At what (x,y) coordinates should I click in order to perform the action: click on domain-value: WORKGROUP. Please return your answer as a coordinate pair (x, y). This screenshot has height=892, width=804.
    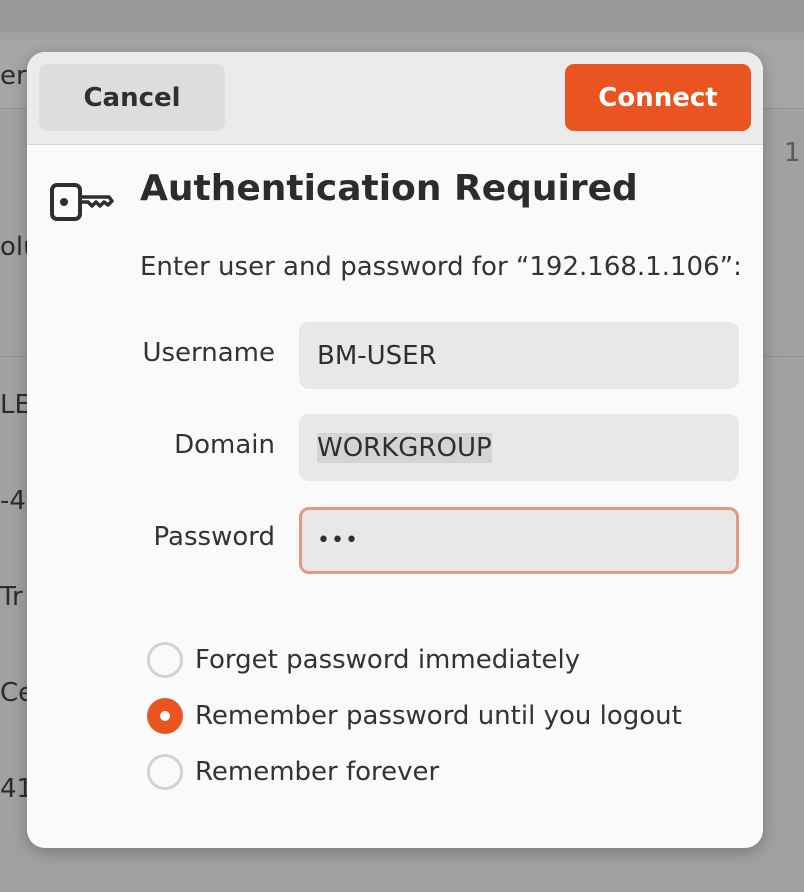
    Looking at the image, I should click on (404, 447).